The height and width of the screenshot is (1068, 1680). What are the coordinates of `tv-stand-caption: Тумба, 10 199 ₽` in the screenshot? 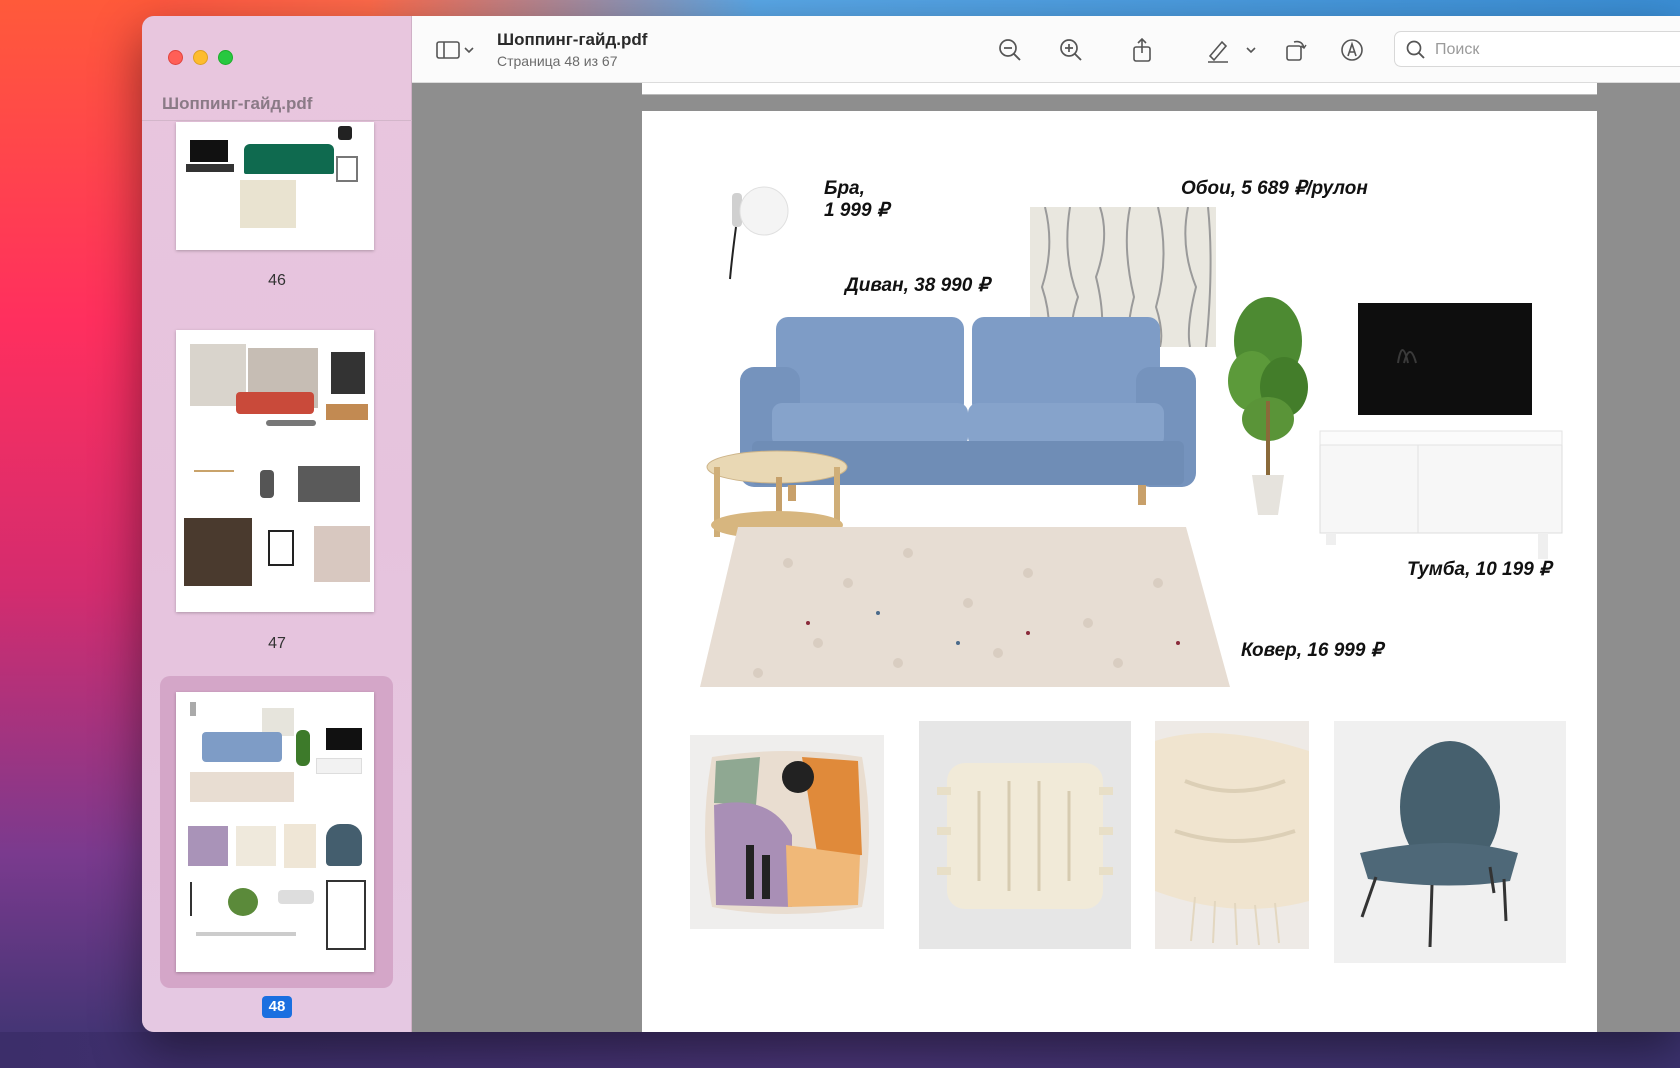 It's located at (1479, 569).